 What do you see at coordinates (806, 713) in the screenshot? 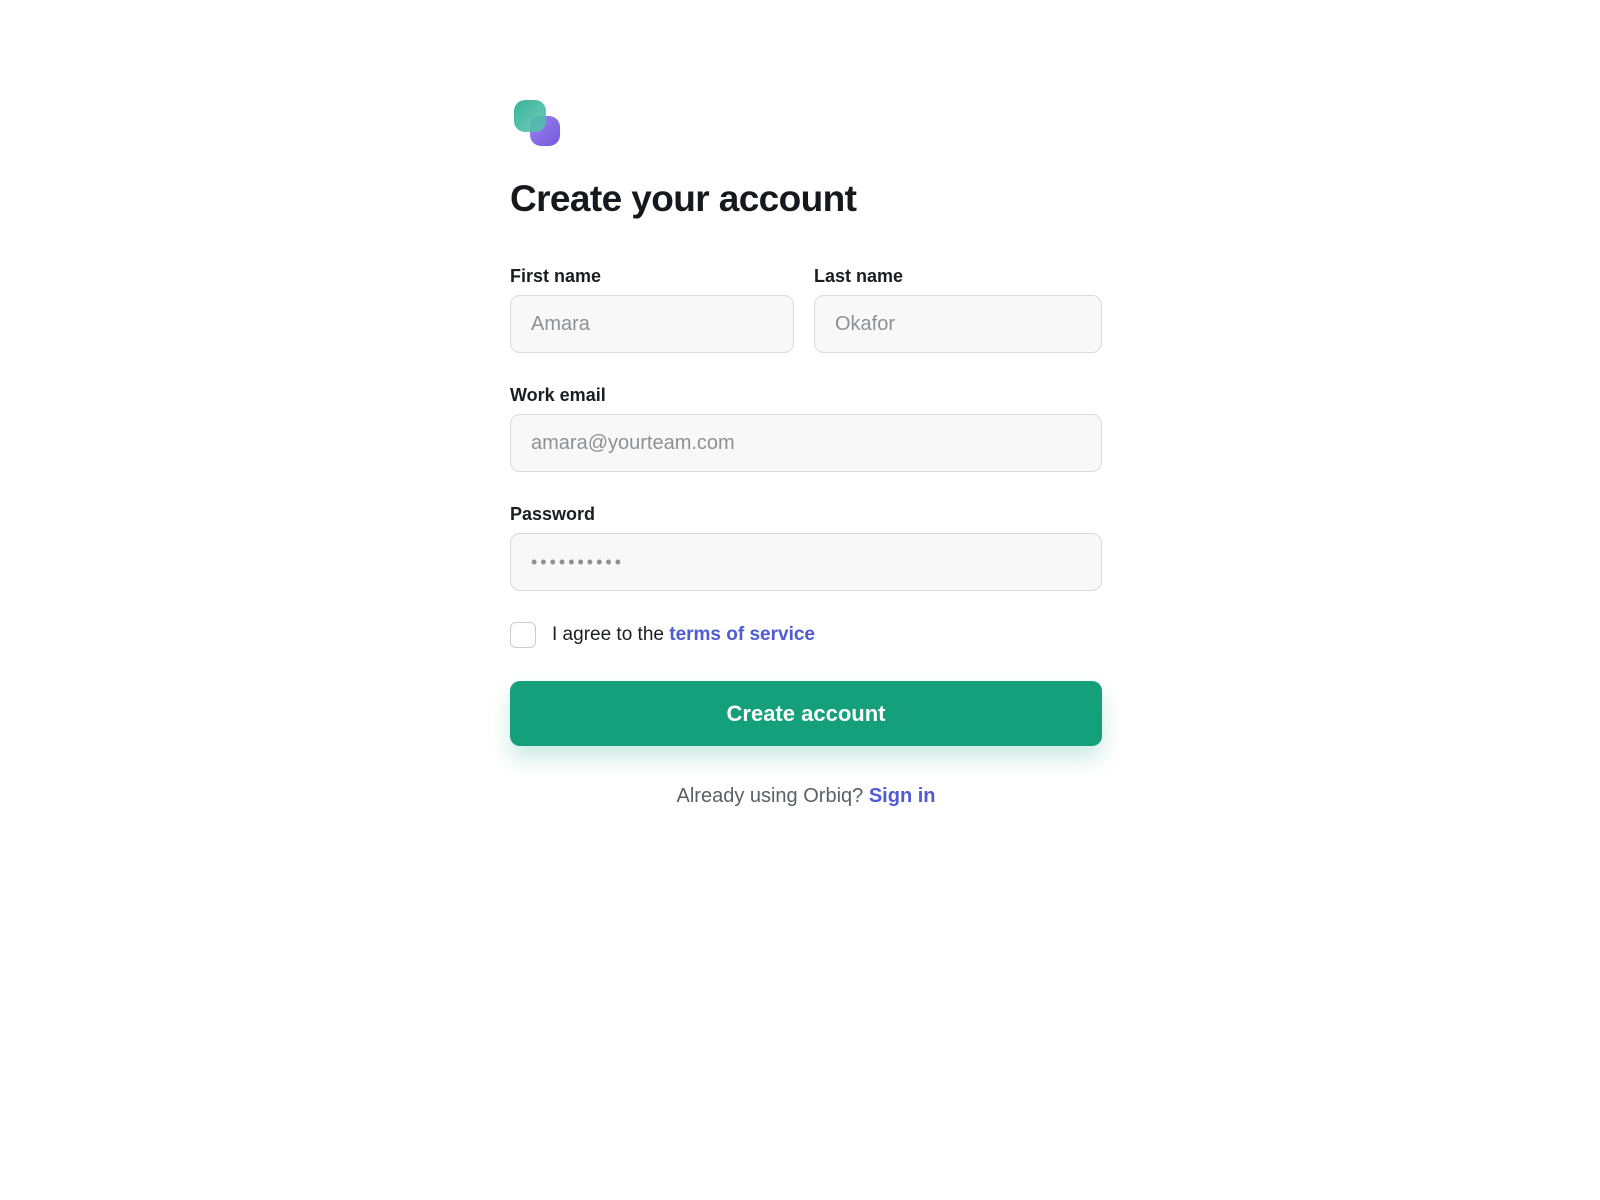
I see `create-account-button: Create account` at bounding box center [806, 713].